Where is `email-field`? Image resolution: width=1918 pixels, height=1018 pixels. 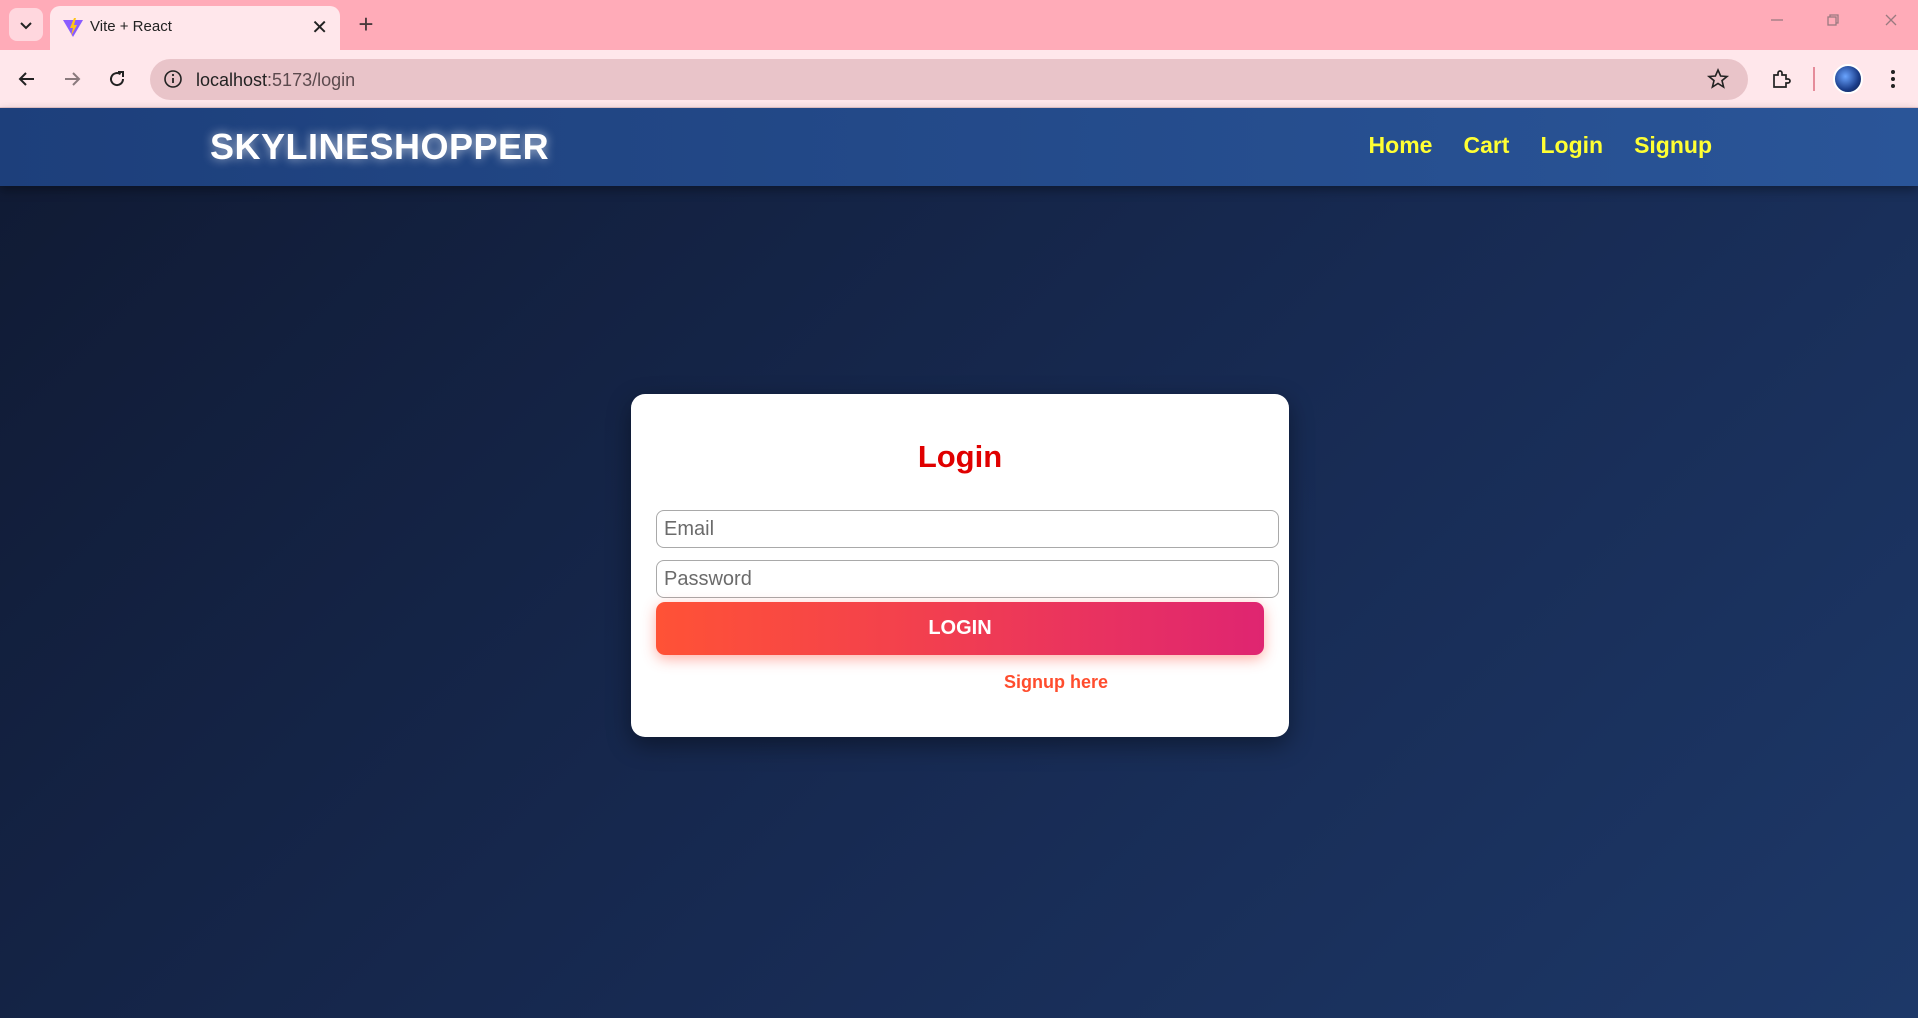
email-field is located at coordinates (967, 529).